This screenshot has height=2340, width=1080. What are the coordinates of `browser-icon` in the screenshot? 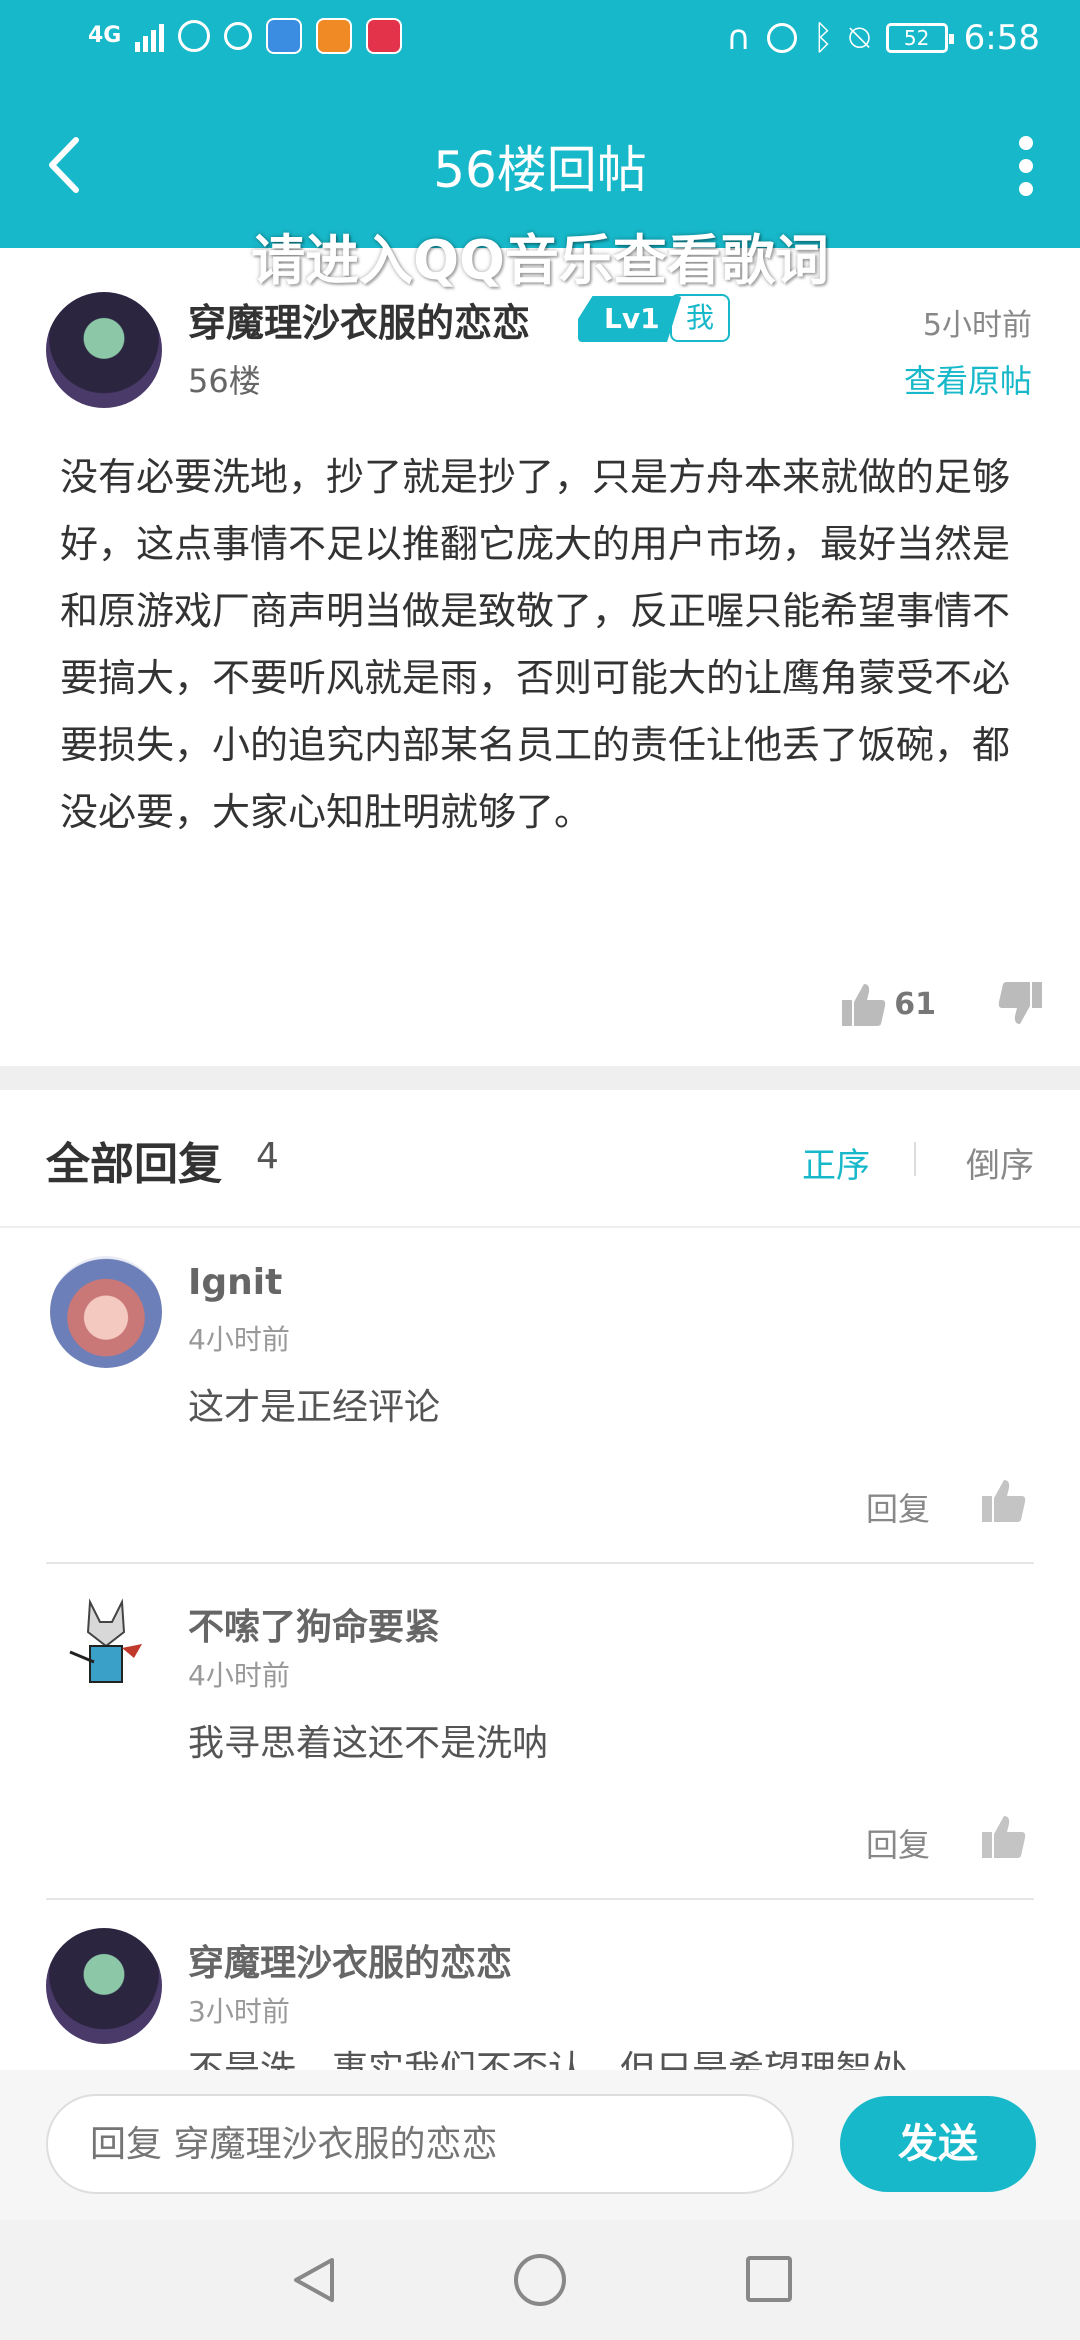 It's located at (284, 36).